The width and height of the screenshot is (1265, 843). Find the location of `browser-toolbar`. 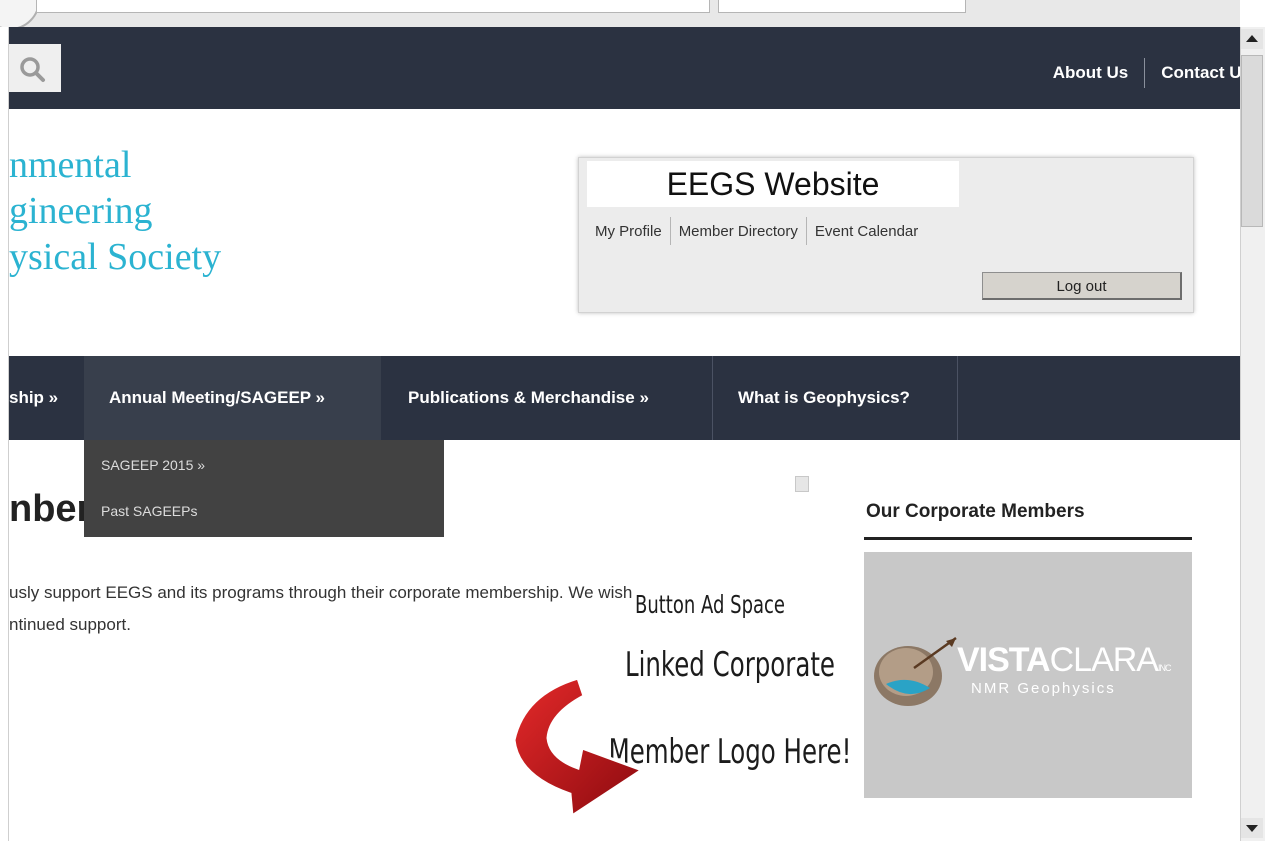

browser-toolbar is located at coordinates (620, 15).